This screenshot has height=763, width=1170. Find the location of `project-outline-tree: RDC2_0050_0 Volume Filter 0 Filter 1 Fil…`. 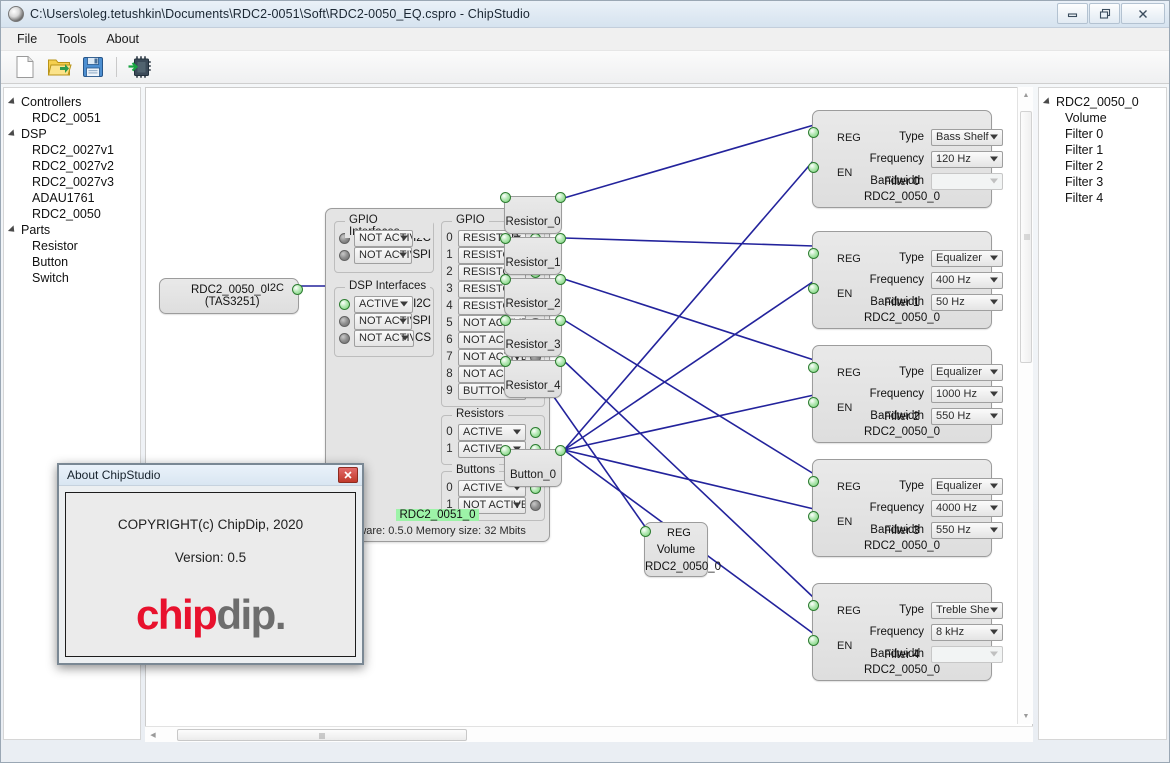

project-outline-tree: RDC2_0050_0 Volume Filter 0 Filter 1 Fil… is located at coordinates (1102, 413).